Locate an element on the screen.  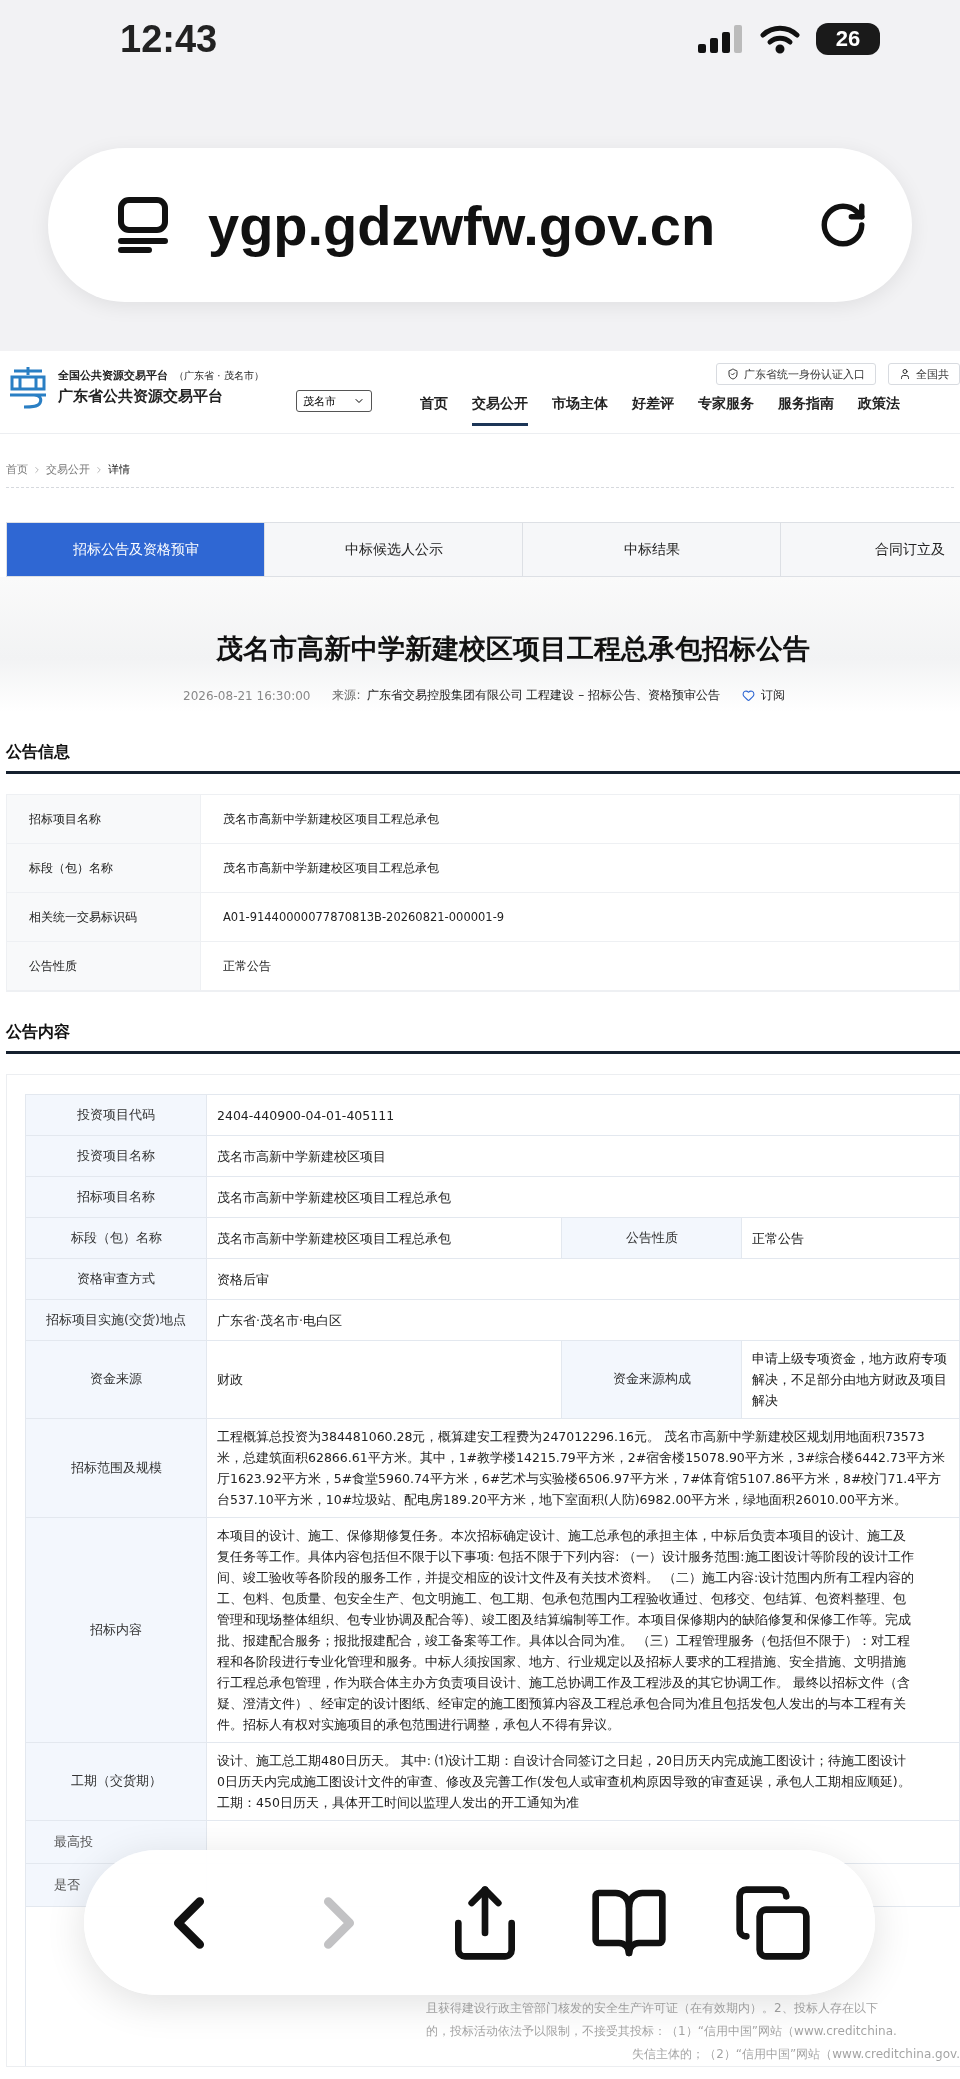
section-heading: 公告信息 is located at coordinates (483, 758).